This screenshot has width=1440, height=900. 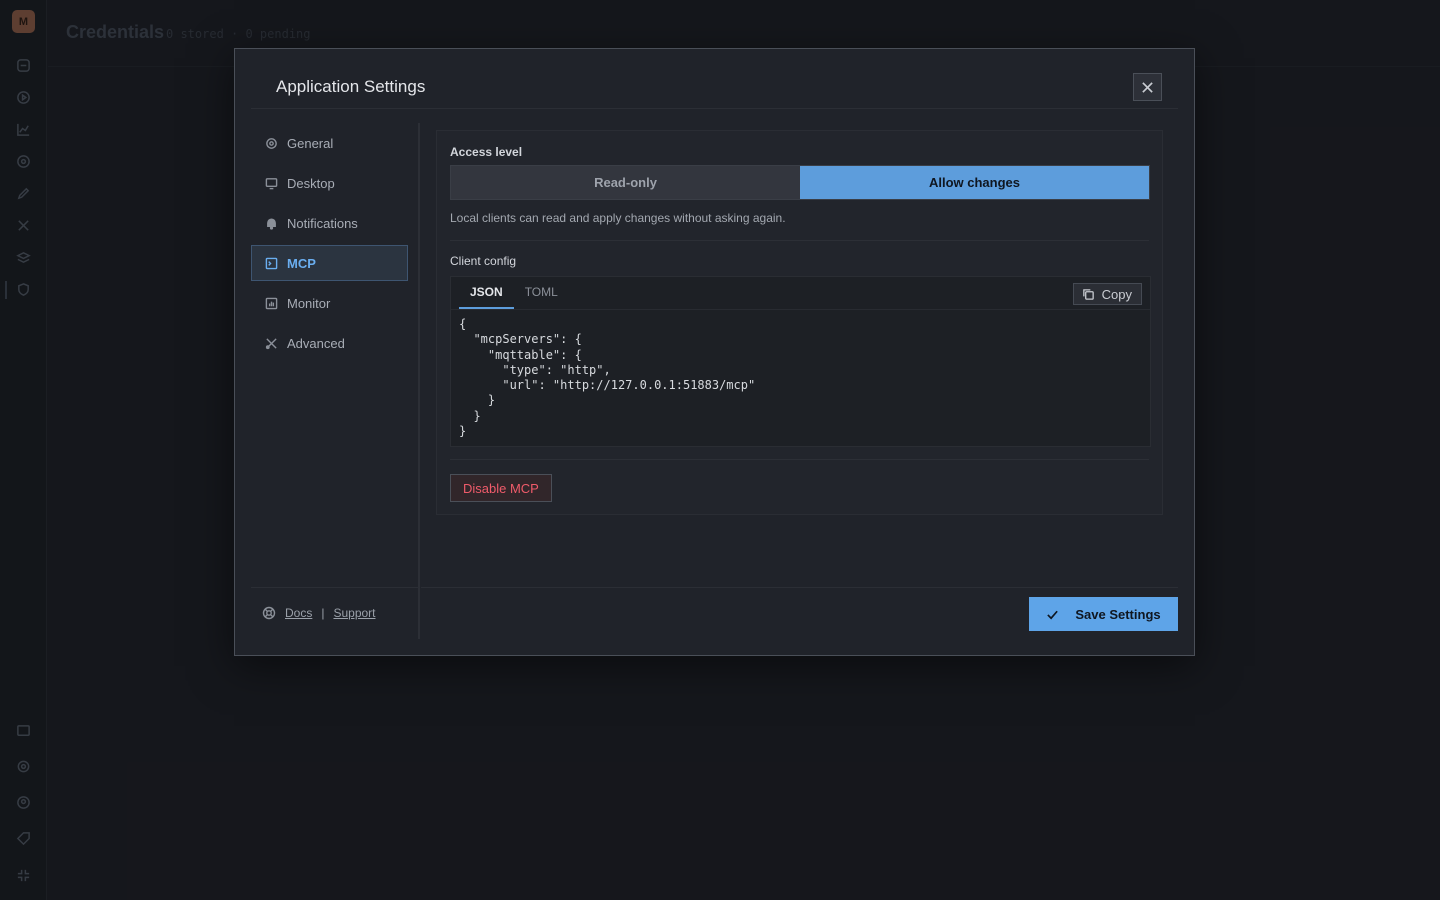 I want to click on copy-button: Copy, so click(x=1107, y=294).